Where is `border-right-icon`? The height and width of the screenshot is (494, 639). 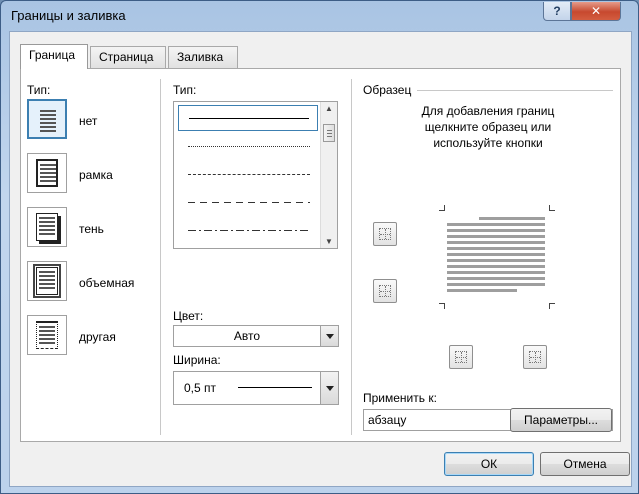 border-right-icon is located at coordinates (535, 357).